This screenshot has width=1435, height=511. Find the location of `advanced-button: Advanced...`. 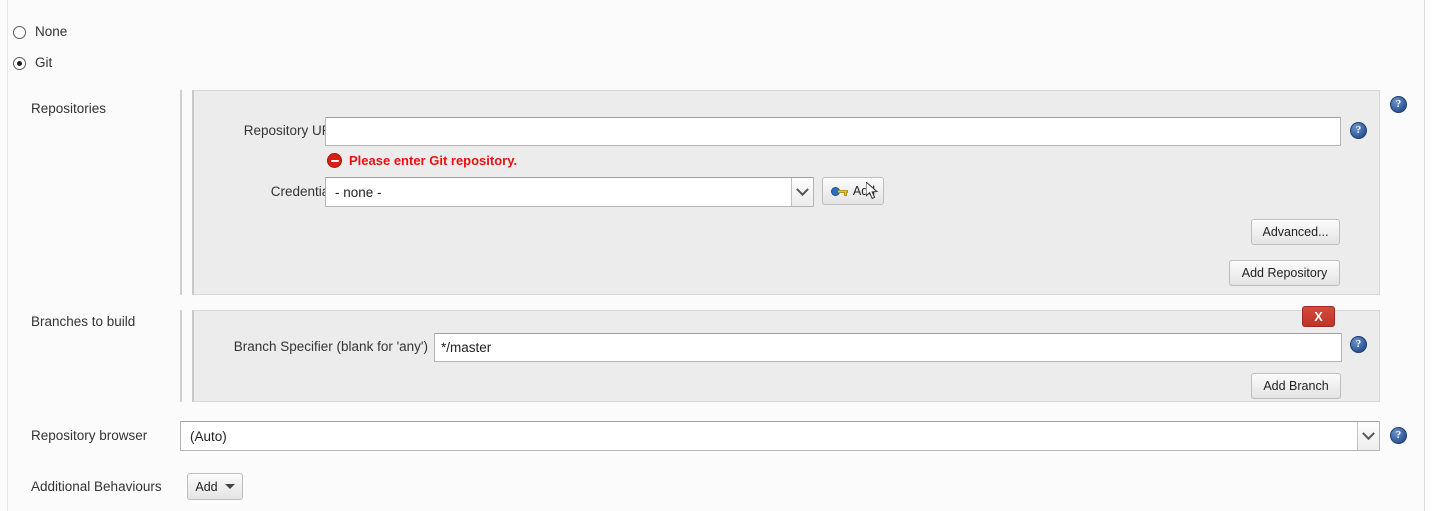

advanced-button: Advanced... is located at coordinates (1295, 232).